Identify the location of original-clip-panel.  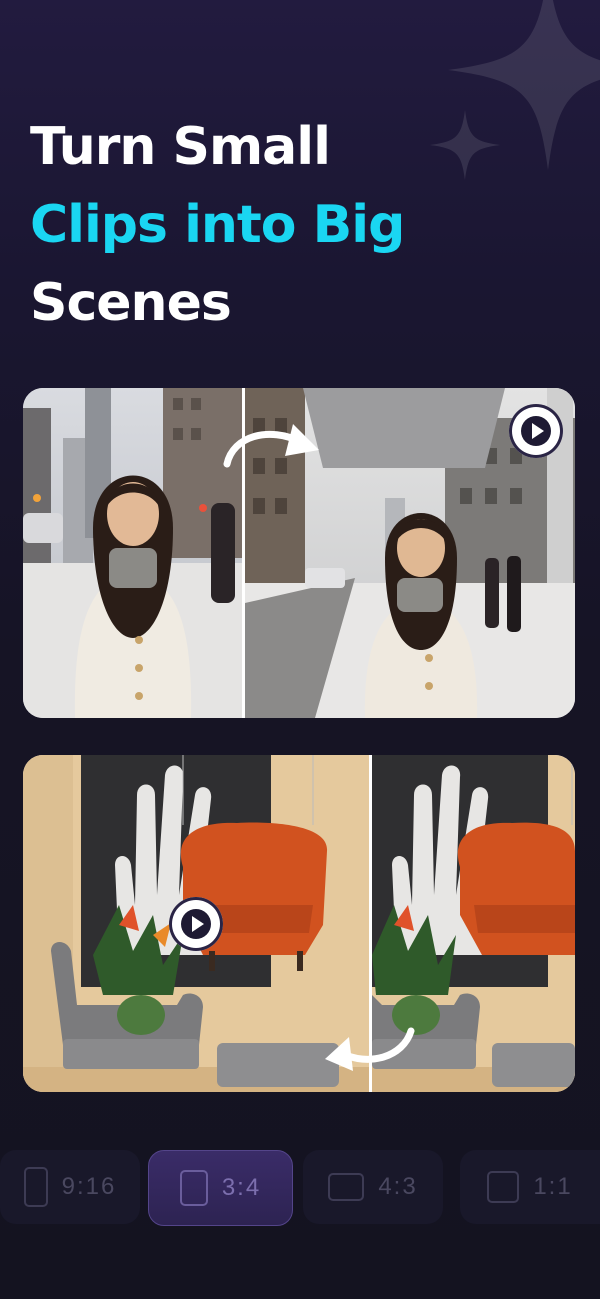
(132, 553).